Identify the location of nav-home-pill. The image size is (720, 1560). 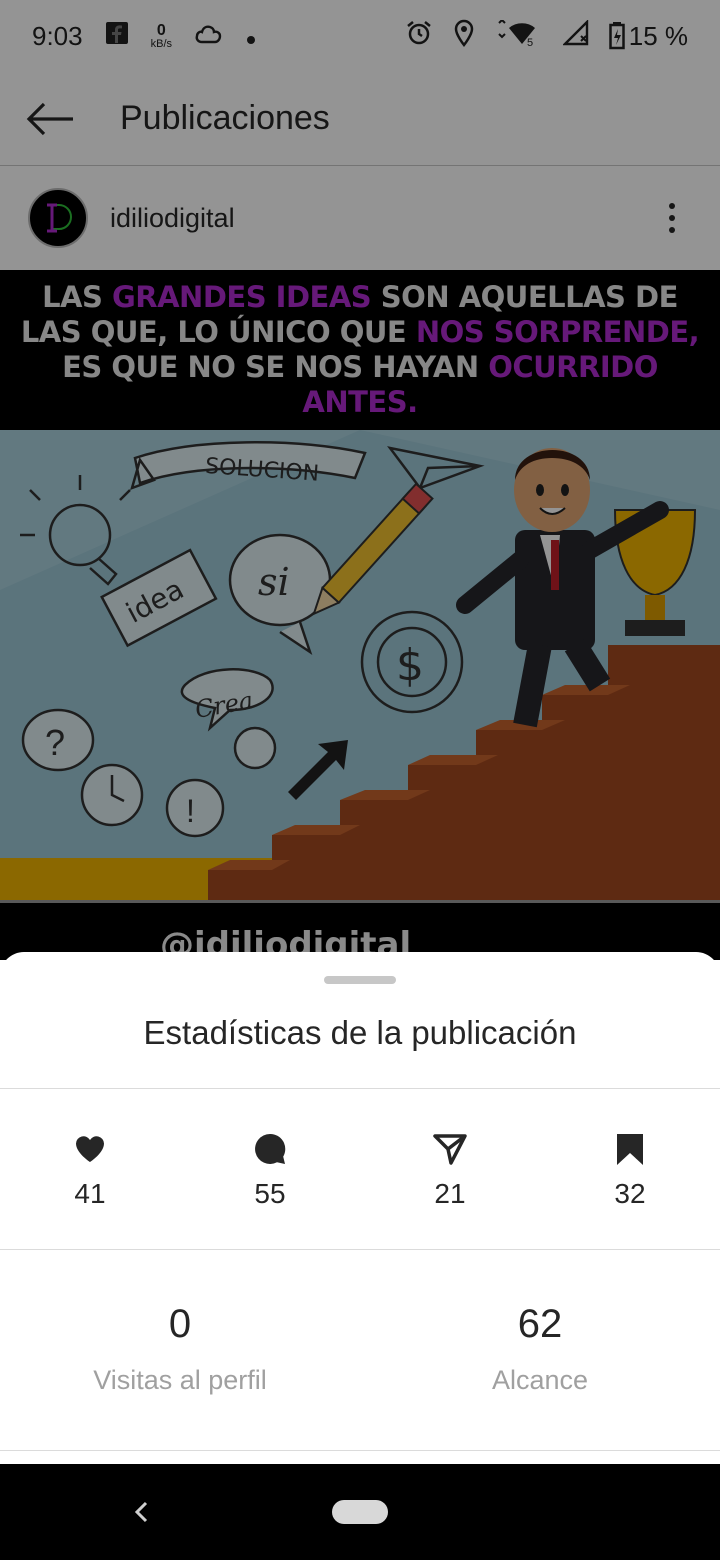
(360, 1512).